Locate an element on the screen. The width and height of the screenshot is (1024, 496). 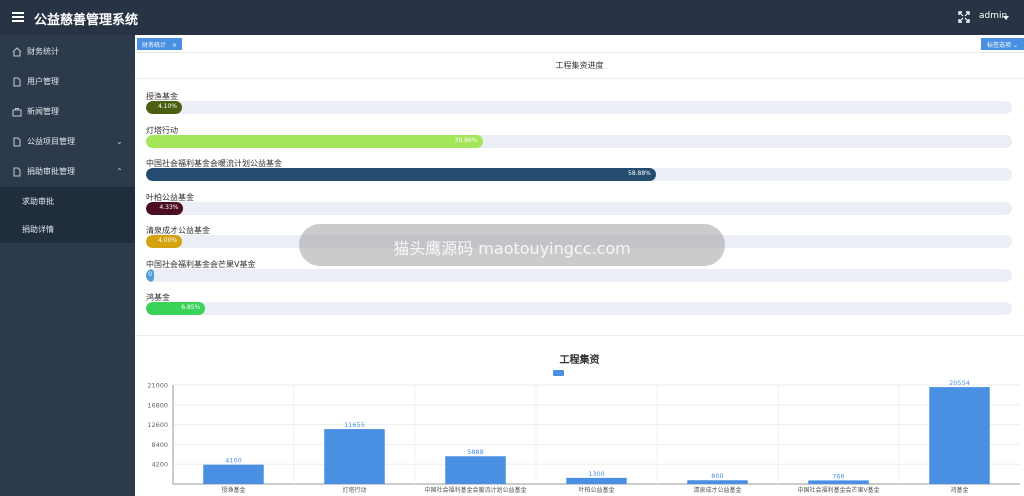
progress-track: 58.88% is located at coordinates (579, 174).